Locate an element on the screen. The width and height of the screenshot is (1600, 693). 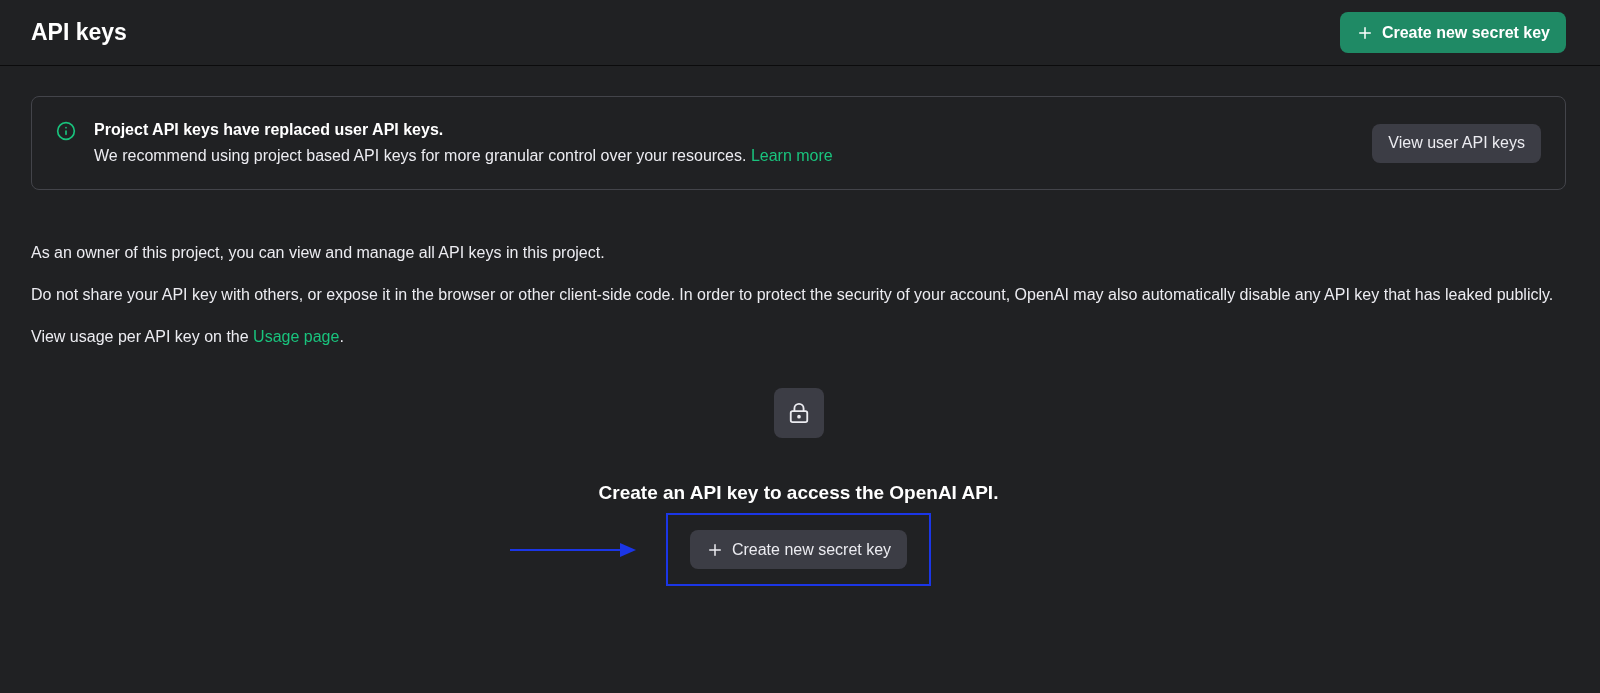
usage-page-link: Usage page is located at coordinates (296, 336).